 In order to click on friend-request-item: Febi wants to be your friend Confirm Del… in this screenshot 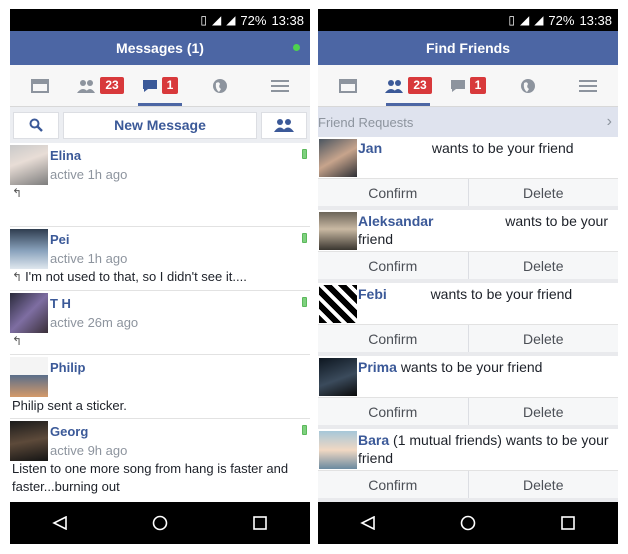, I will do `click(468, 319)`.